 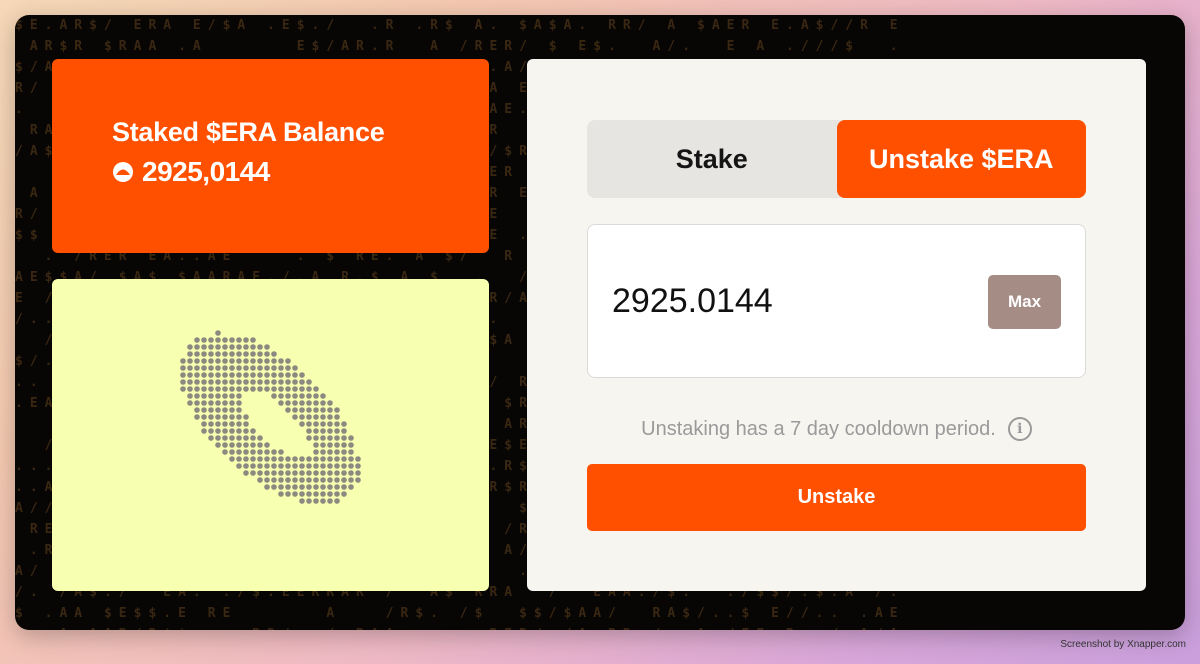 I want to click on tab-unstake: Unstake $ERA, so click(x=961, y=159).